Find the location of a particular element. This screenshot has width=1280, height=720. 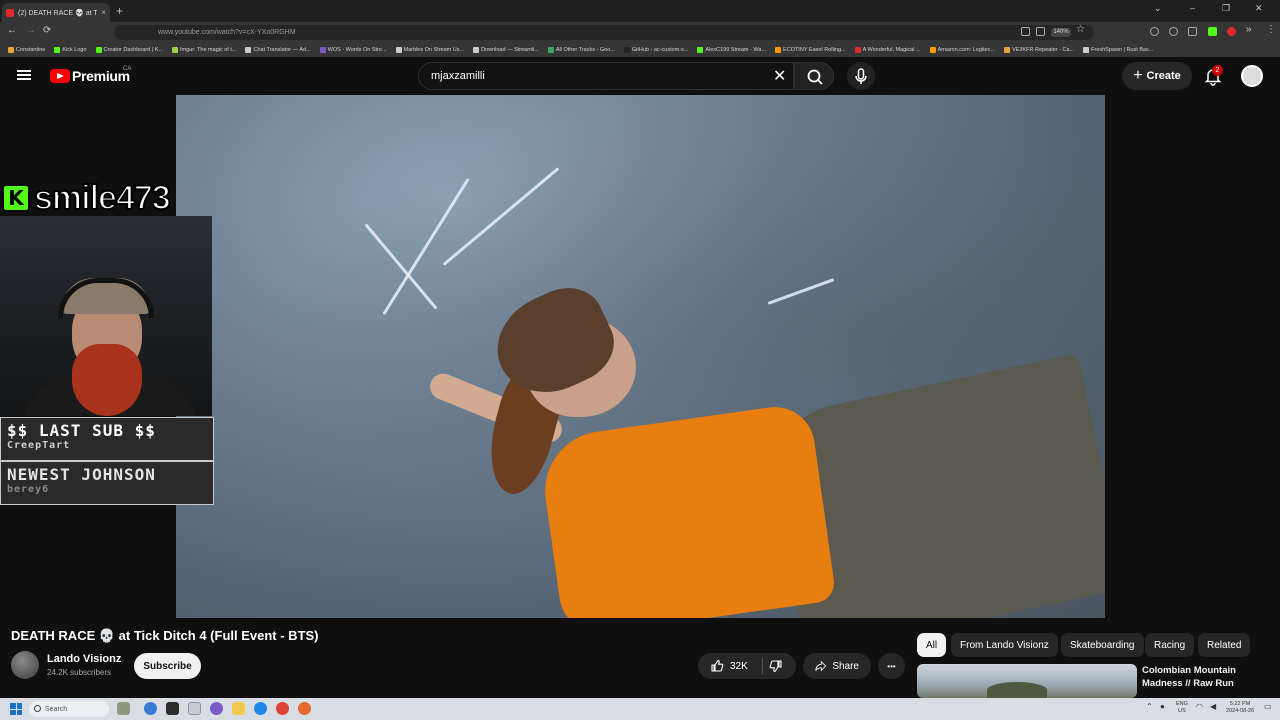

search-input: mjaxzamilli is located at coordinates (606, 76).